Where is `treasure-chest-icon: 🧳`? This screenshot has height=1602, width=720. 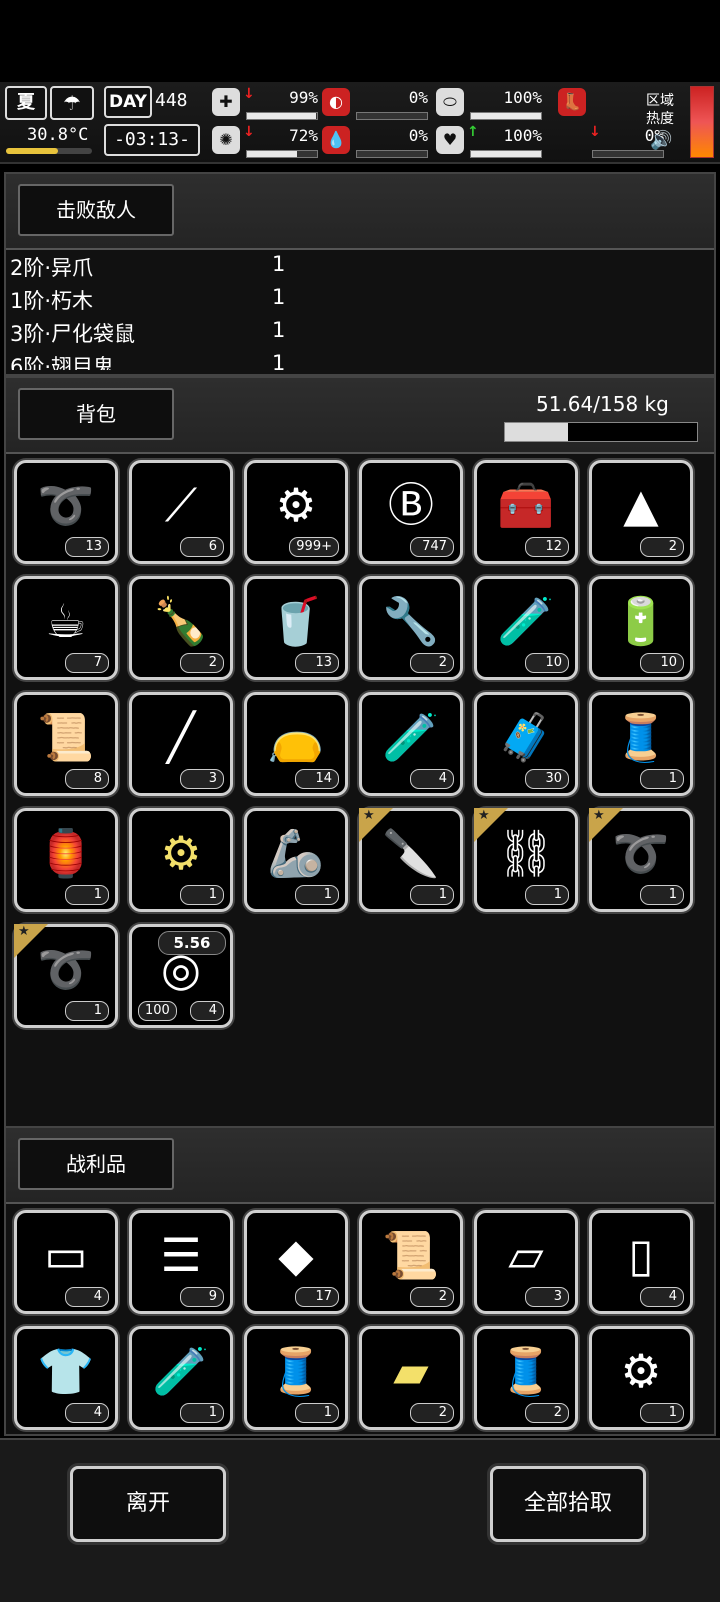
treasure-chest-icon: 🧳 is located at coordinates (526, 737).